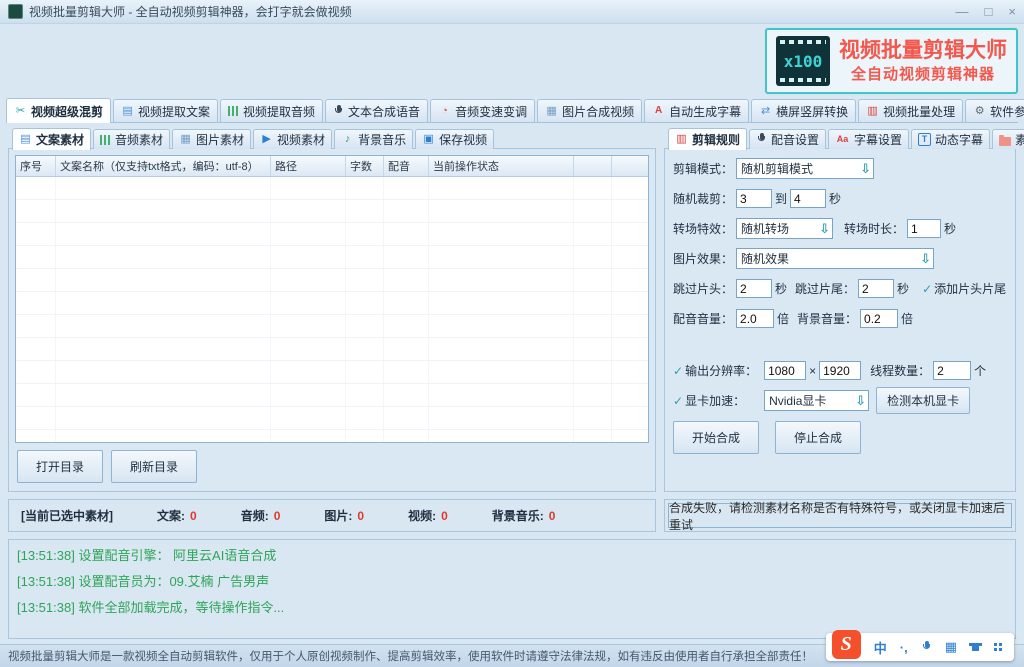 This screenshot has width=1024, height=667. What do you see at coordinates (818, 437) in the screenshot?
I see `stop-compose-button: 停止合成` at bounding box center [818, 437].